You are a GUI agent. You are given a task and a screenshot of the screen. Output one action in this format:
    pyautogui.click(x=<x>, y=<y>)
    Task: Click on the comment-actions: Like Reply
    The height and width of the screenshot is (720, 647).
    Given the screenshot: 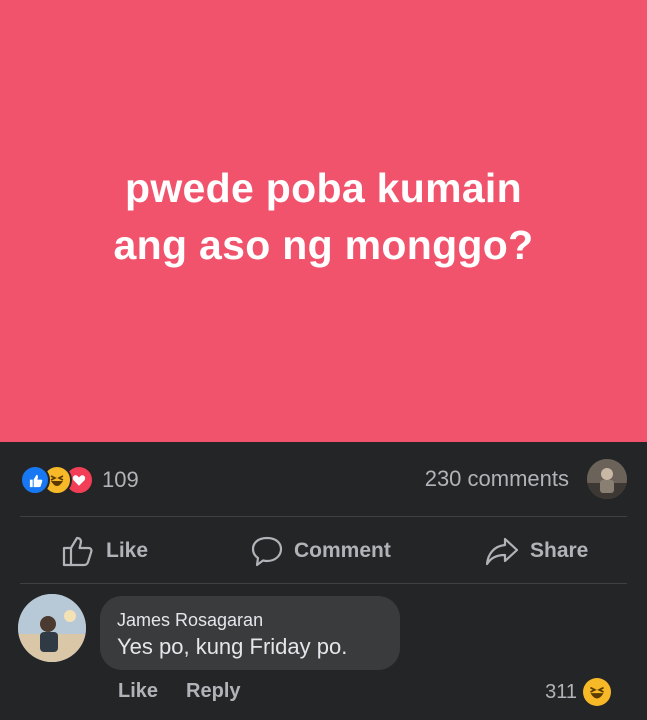 What is the action you would take?
    pyautogui.click(x=193, y=691)
    